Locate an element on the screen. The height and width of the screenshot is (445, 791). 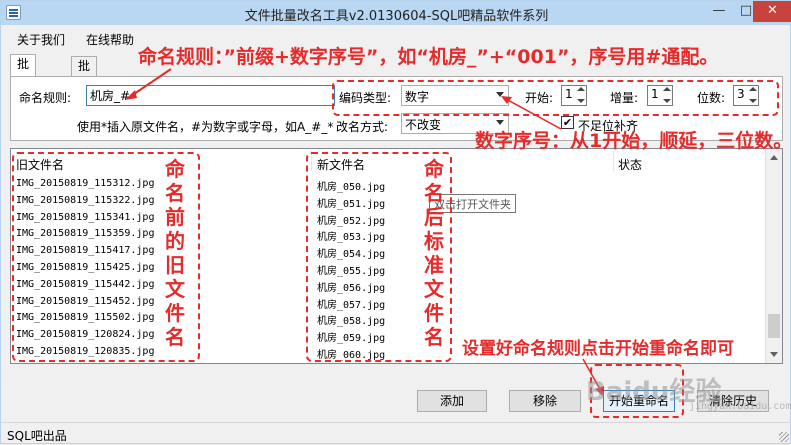
arrow-rule-head is located at coordinates (131, 95).